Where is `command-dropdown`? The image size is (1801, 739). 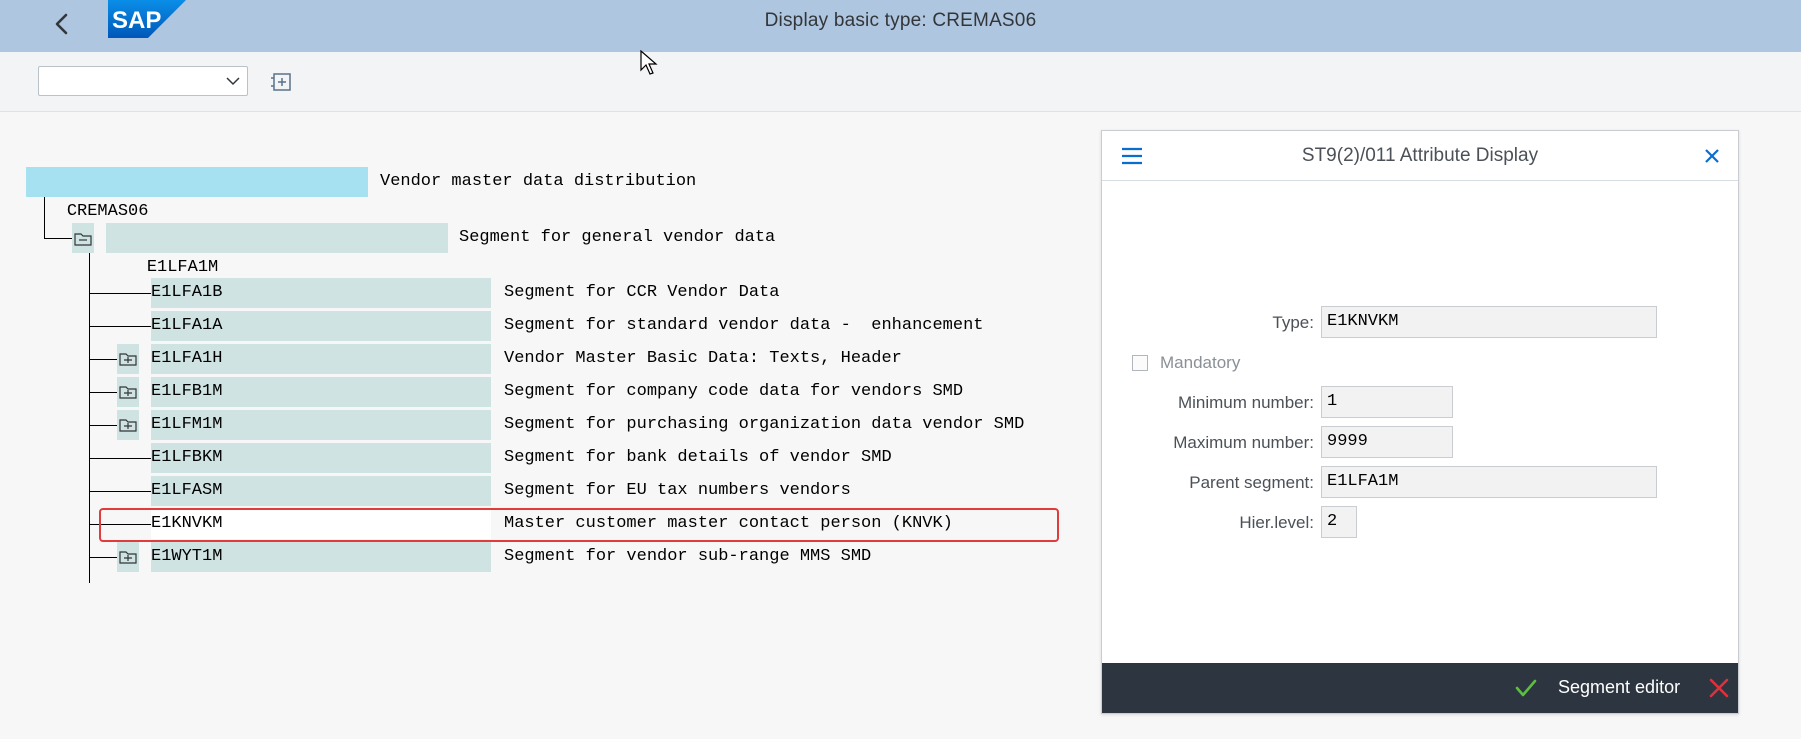 command-dropdown is located at coordinates (143, 81).